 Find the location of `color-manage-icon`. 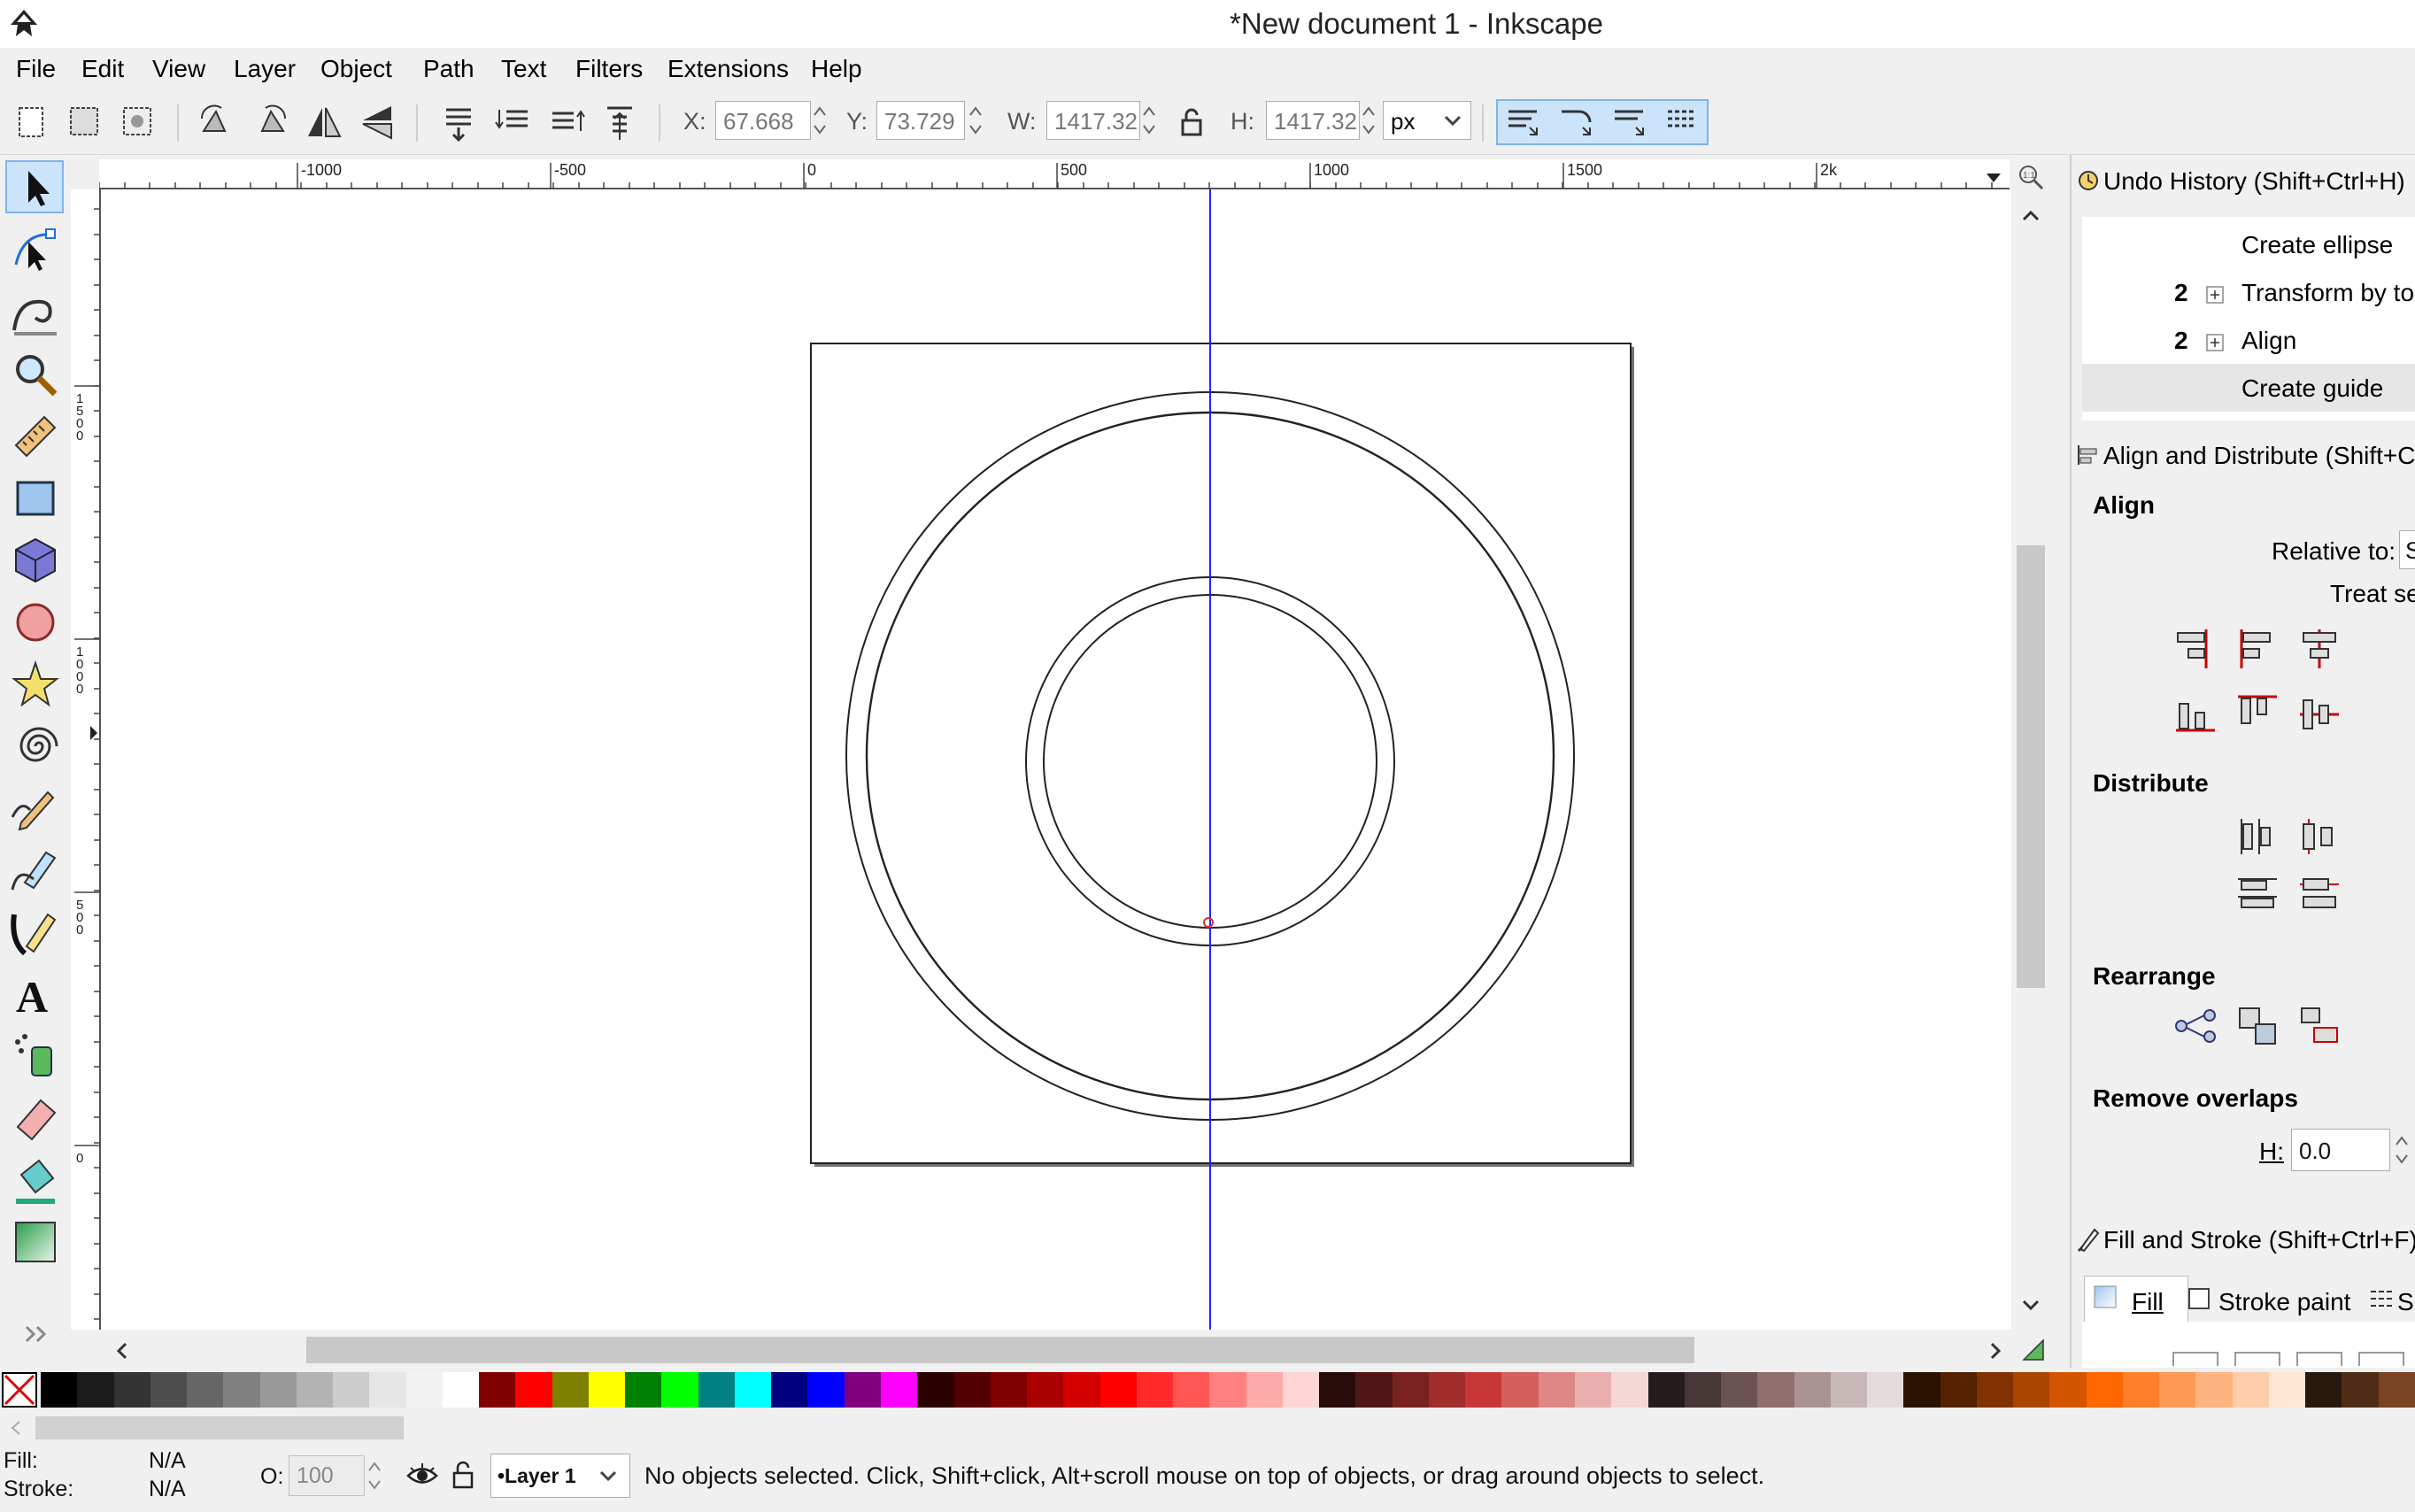

color-manage-icon is located at coordinates (2033, 1349).